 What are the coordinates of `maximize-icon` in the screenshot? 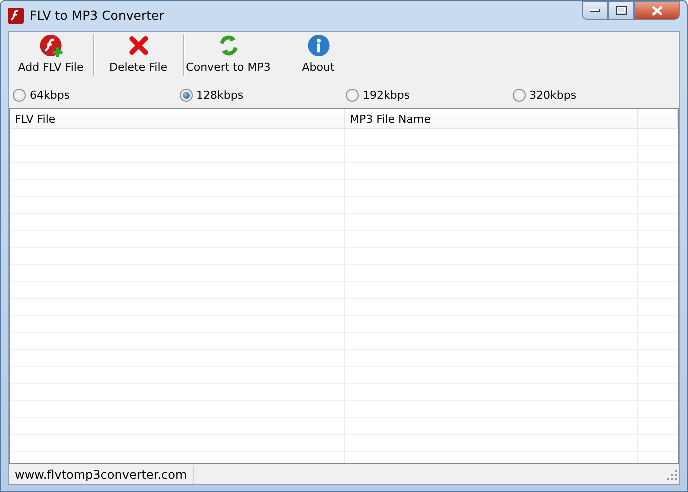 It's located at (621, 10).